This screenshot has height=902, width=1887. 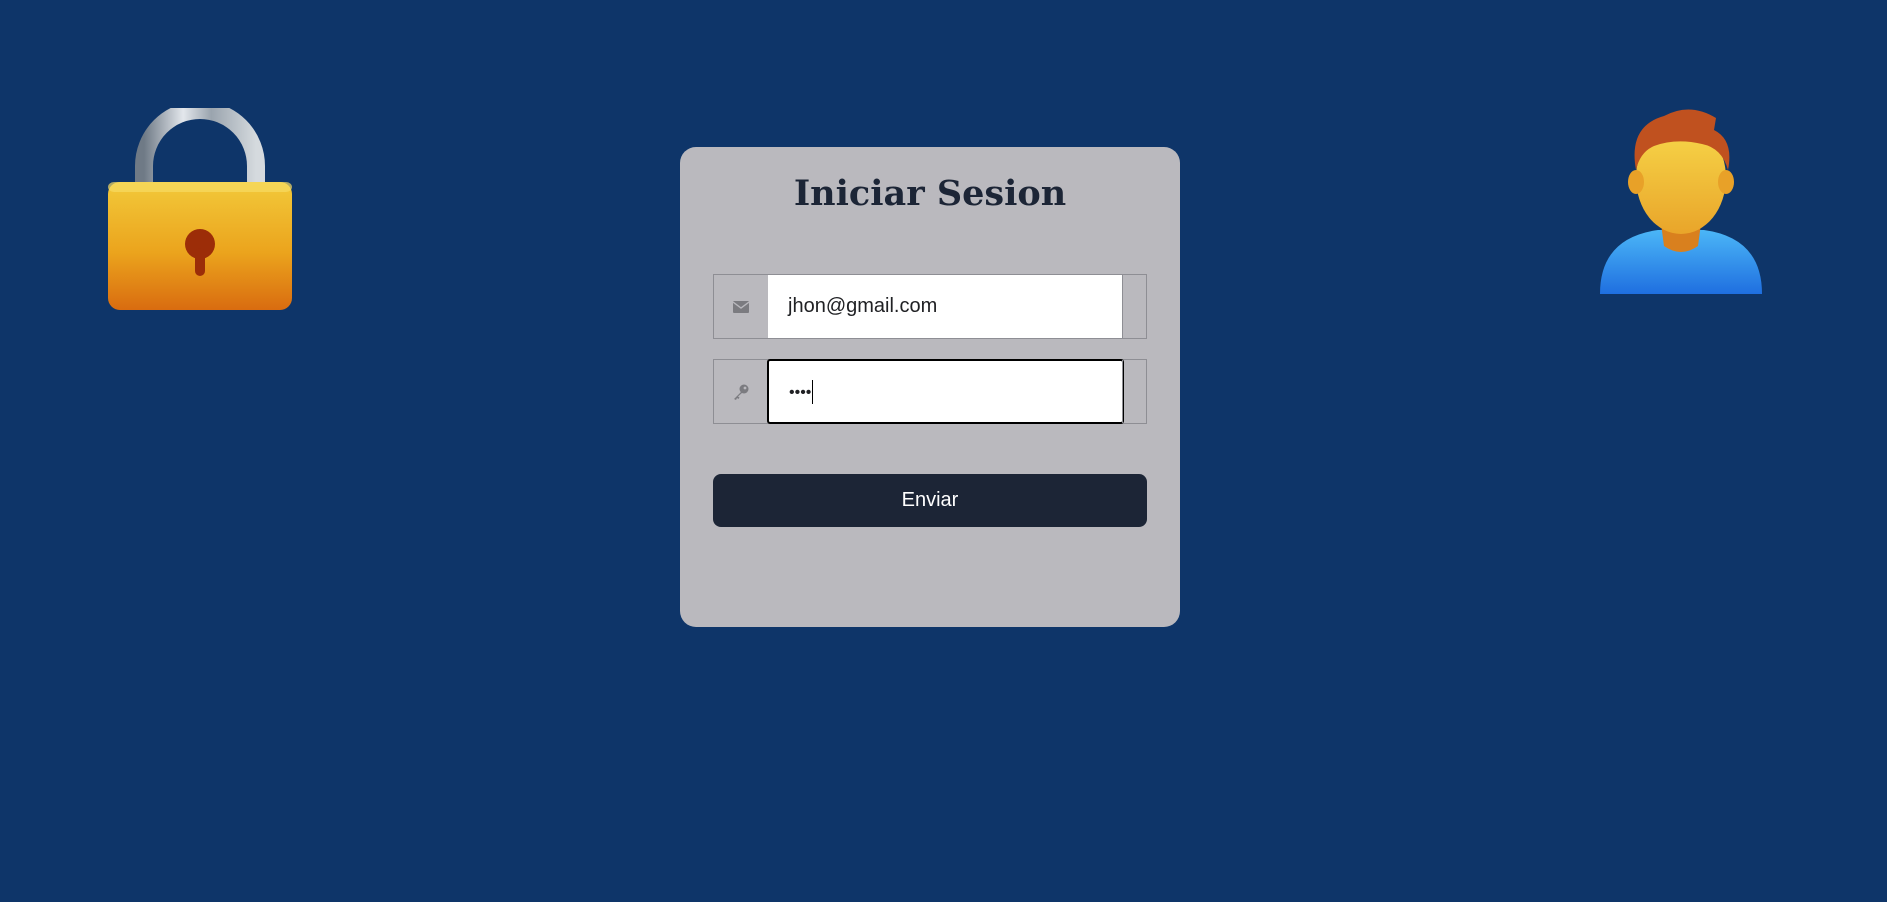 I want to click on key-icon, so click(x=740, y=391).